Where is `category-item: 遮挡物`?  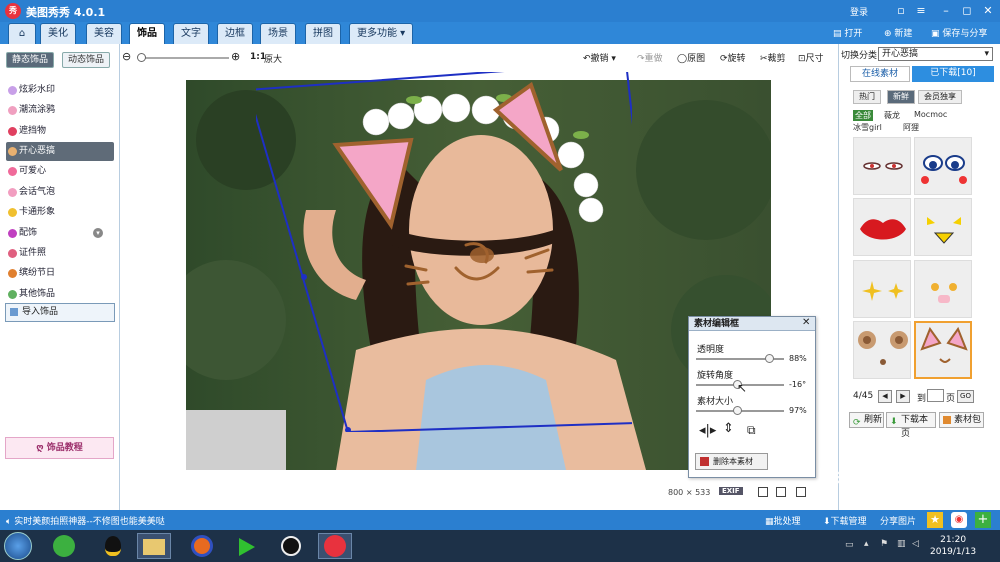 category-item: 遮挡物 is located at coordinates (60, 131).